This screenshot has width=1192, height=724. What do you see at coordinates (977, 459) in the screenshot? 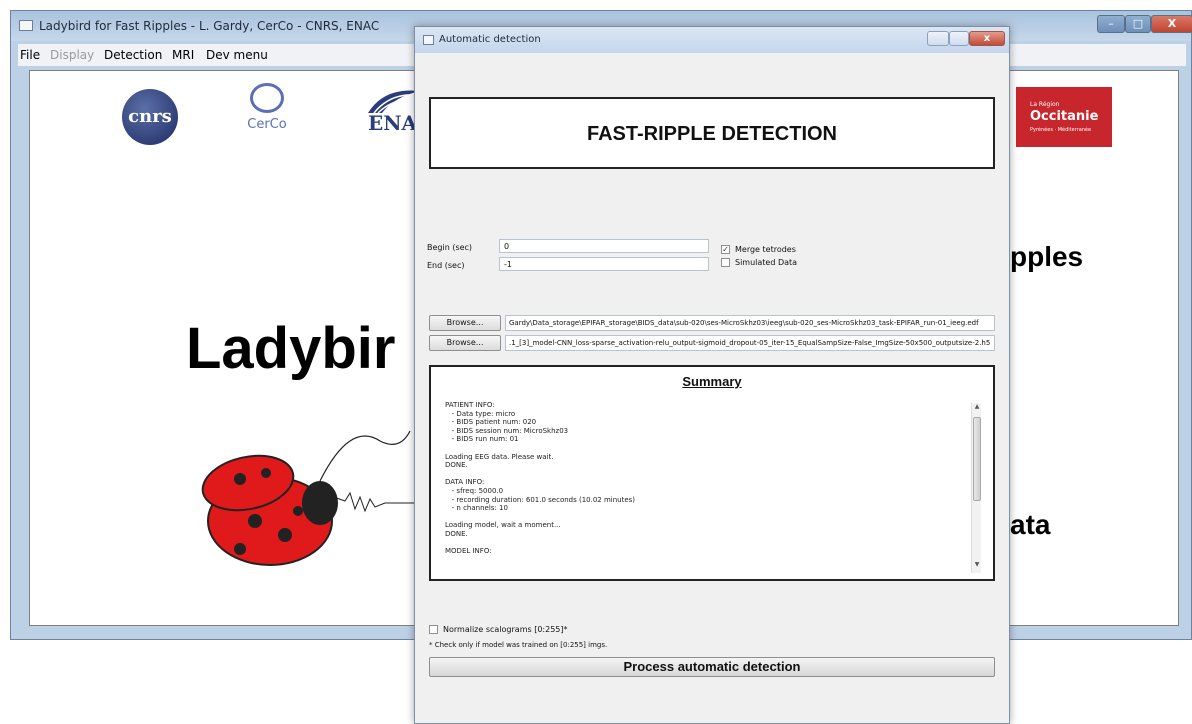
I see `scroll-thumb` at bounding box center [977, 459].